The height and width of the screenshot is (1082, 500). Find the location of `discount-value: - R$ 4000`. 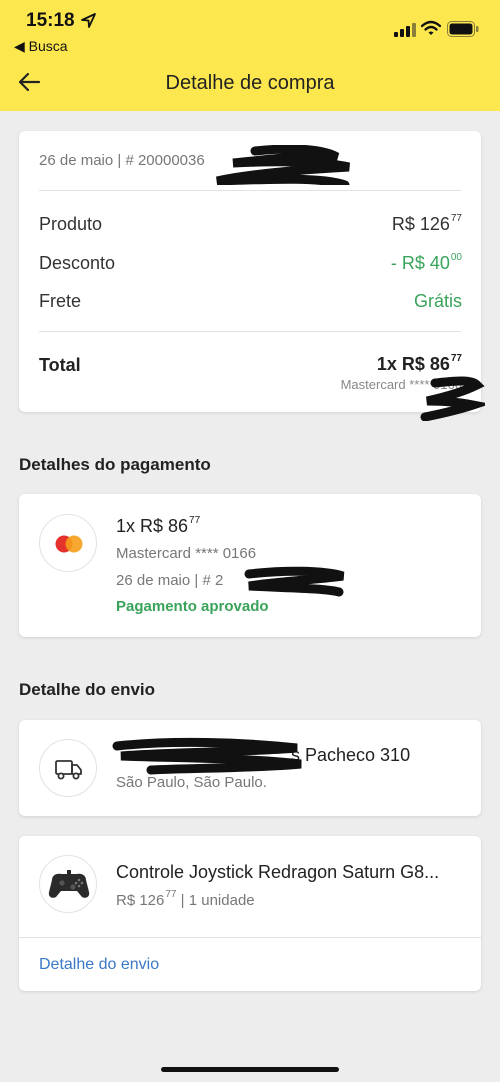

discount-value: - R$ 4000 is located at coordinates (426, 262).